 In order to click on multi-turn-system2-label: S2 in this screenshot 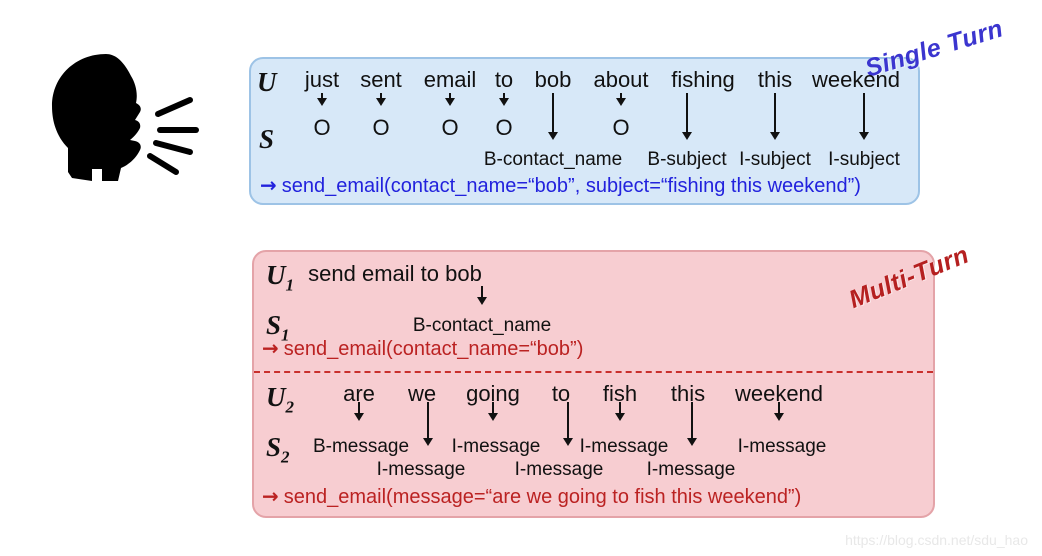, I will do `click(278, 449)`.